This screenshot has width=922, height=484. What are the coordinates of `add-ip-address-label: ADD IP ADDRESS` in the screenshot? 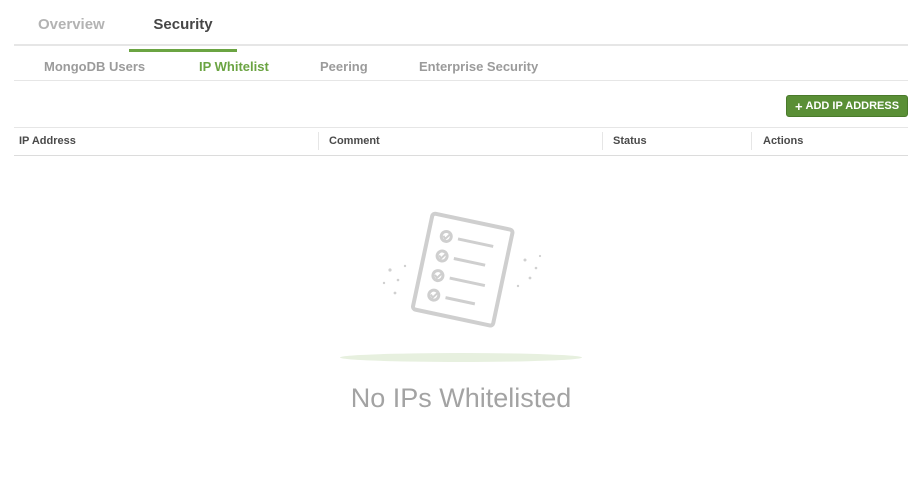 It's located at (852, 106).